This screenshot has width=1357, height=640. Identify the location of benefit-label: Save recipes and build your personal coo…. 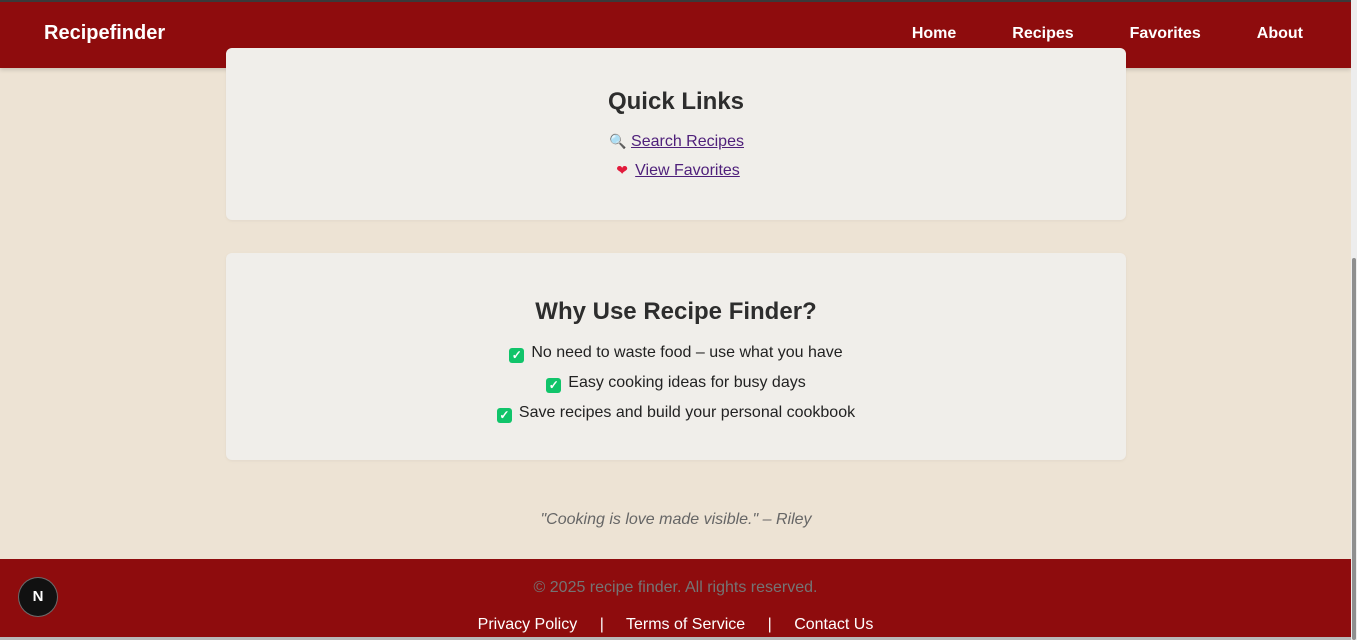
(687, 412).